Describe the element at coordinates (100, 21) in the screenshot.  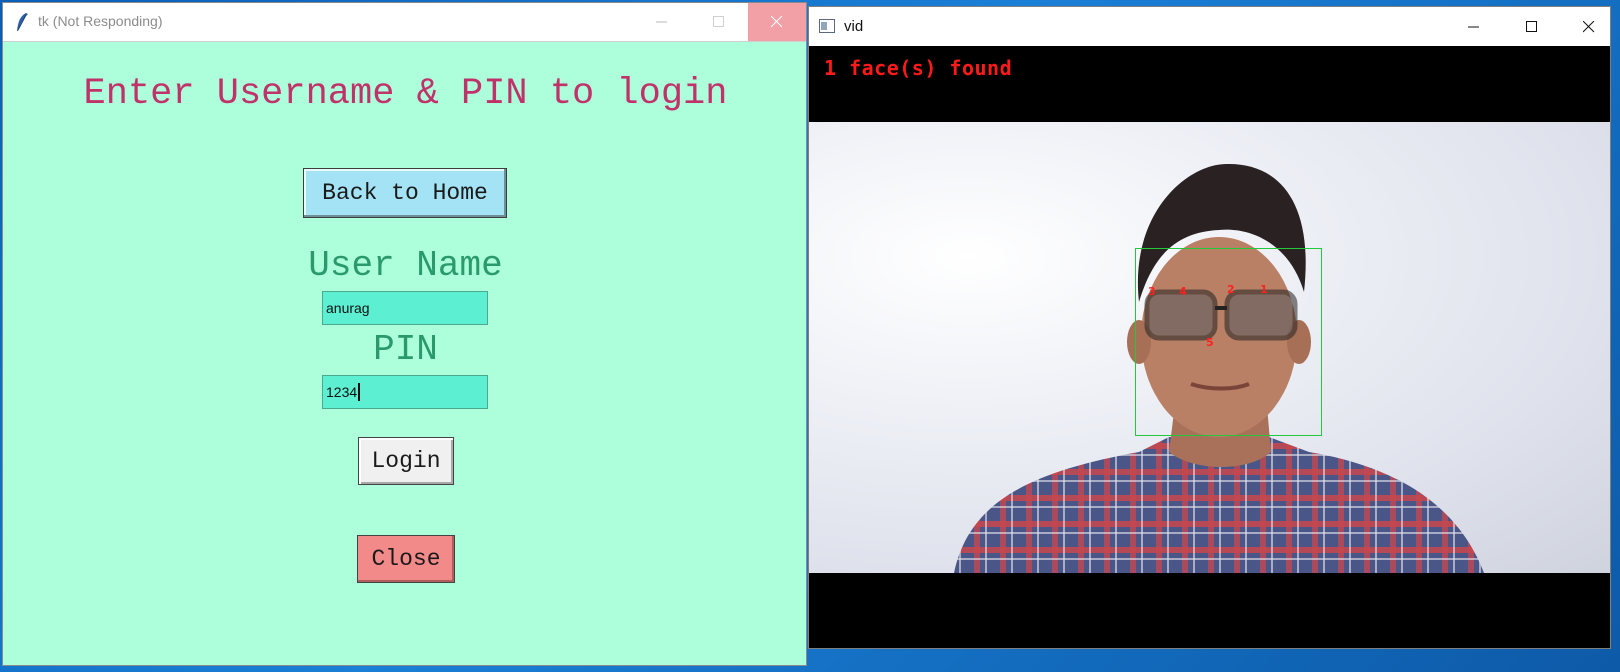
I see `tk-window-title: tk (Not Responding)` at that location.